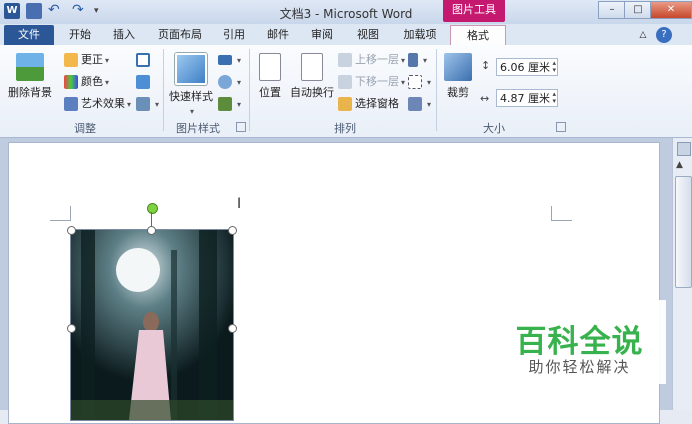  I want to click on position-button: 位置, so click(270, 76).